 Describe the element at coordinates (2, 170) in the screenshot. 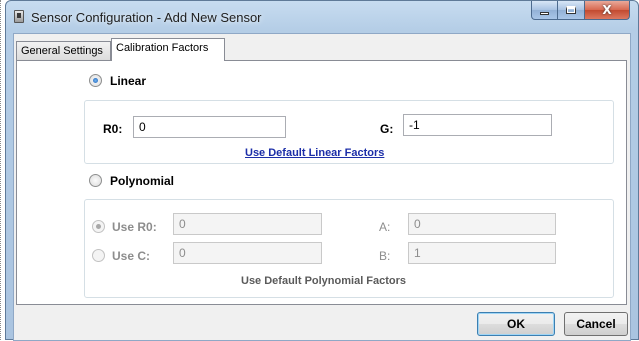

I see `dotted-edge` at that location.